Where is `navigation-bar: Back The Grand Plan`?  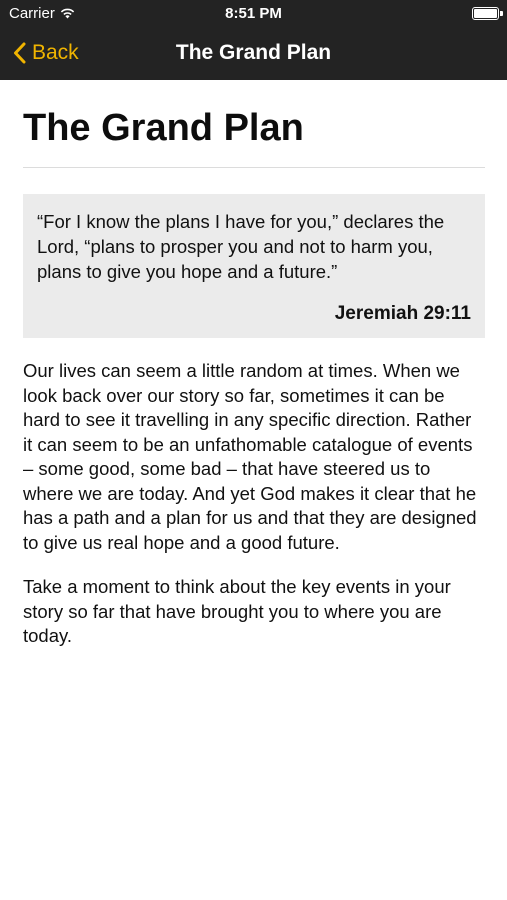 navigation-bar: Back The Grand Plan is located at coordinates (253, 54).